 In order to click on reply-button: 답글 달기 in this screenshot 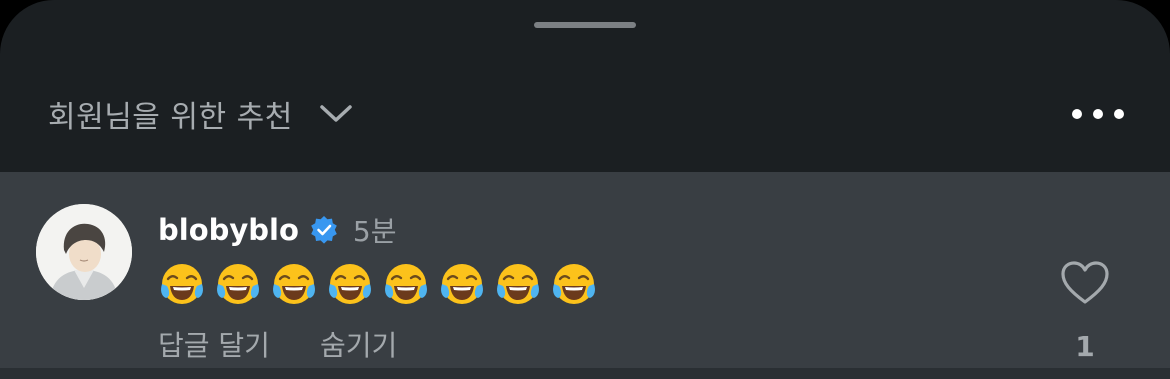, I will do `click(214, 344)`.